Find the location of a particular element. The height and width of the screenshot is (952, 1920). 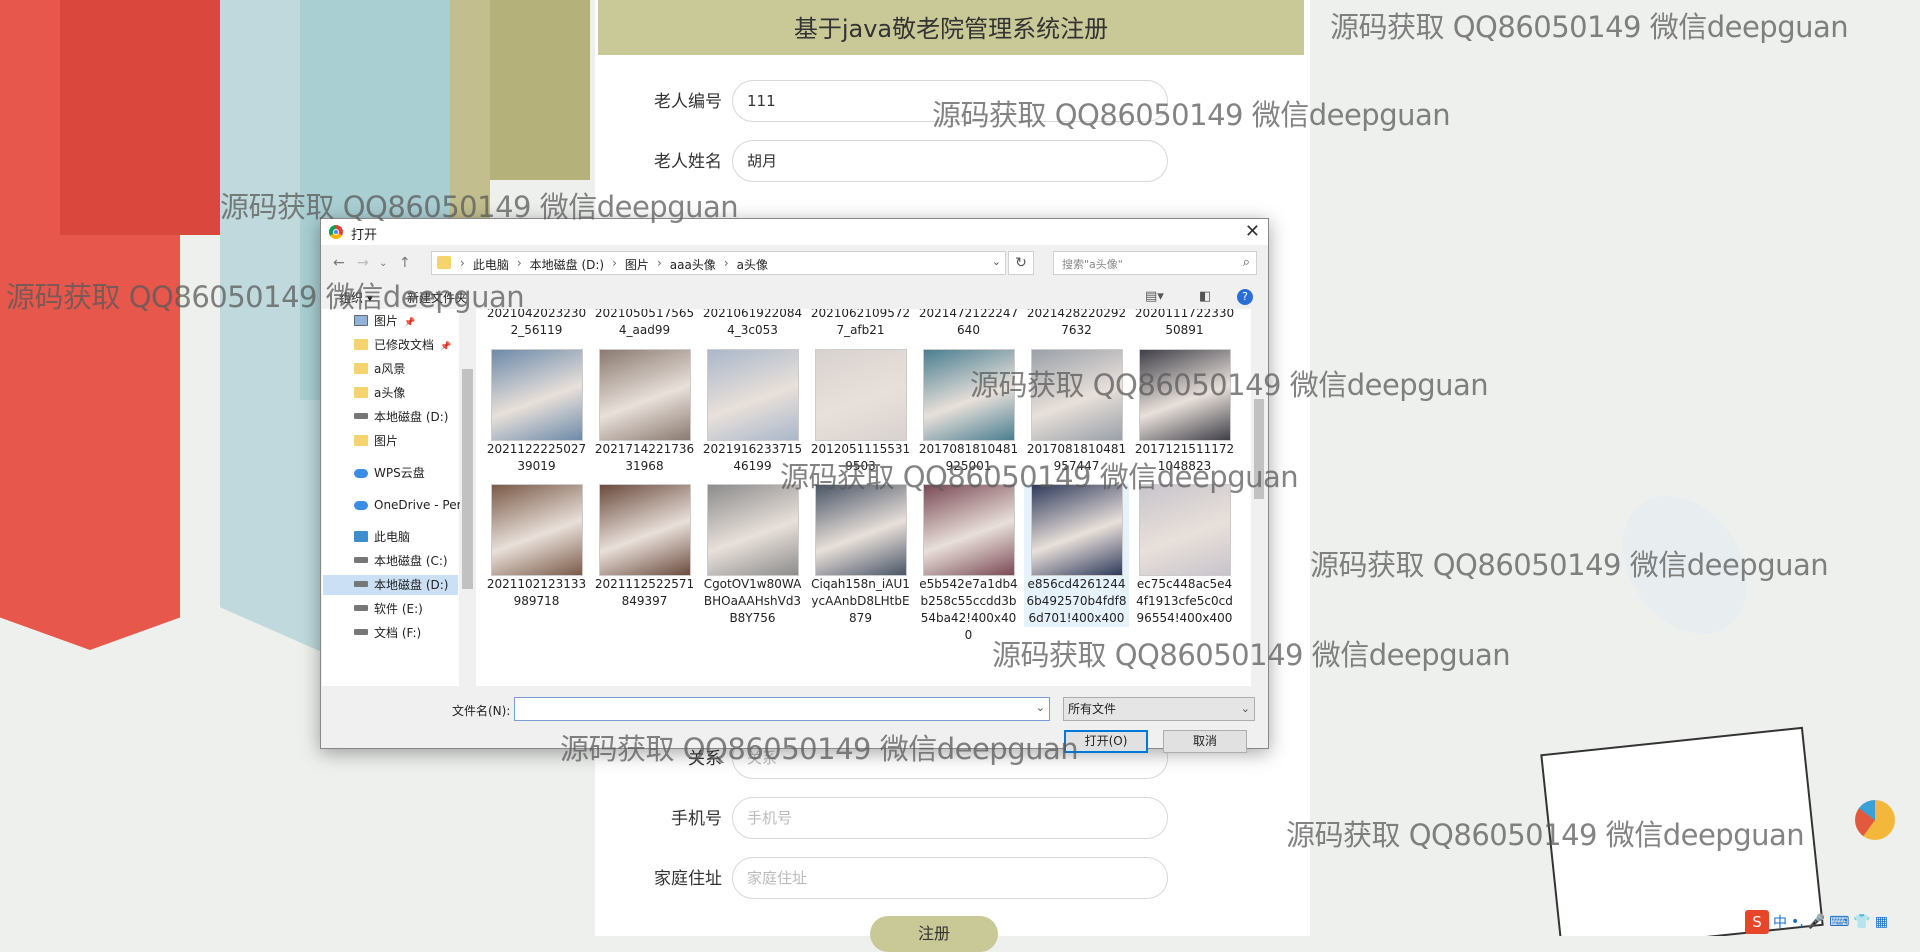

file-item: 2021112522571849397 is located at coordinates (644, 547).